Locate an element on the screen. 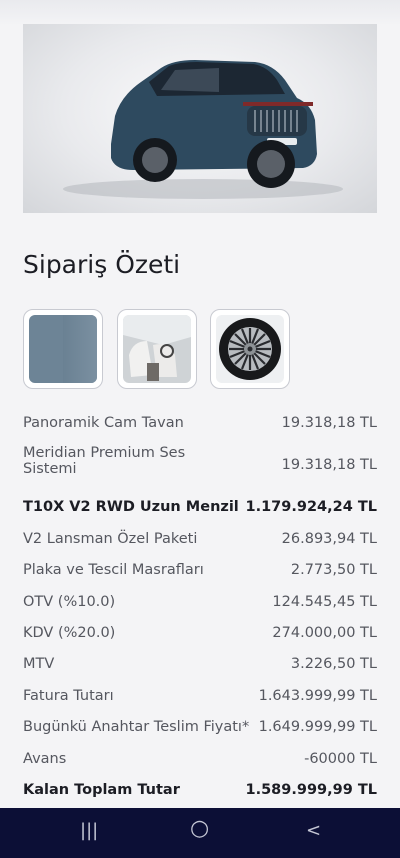 The image size is (400, 858). line-item-label: MTV is located at coordinates (39, 664).